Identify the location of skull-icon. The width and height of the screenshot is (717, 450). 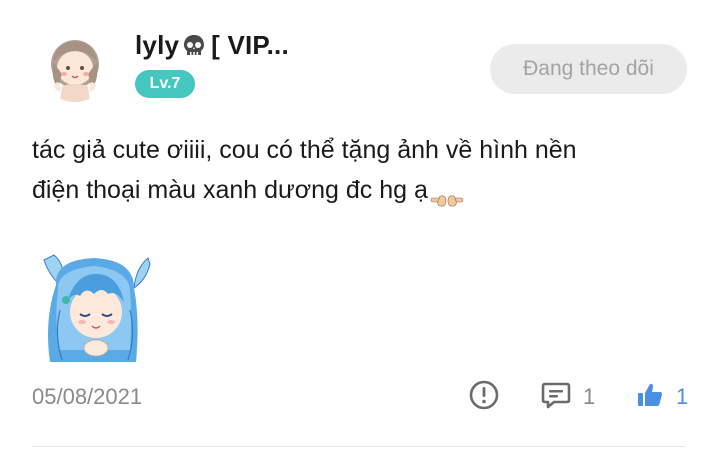
(194, 46).